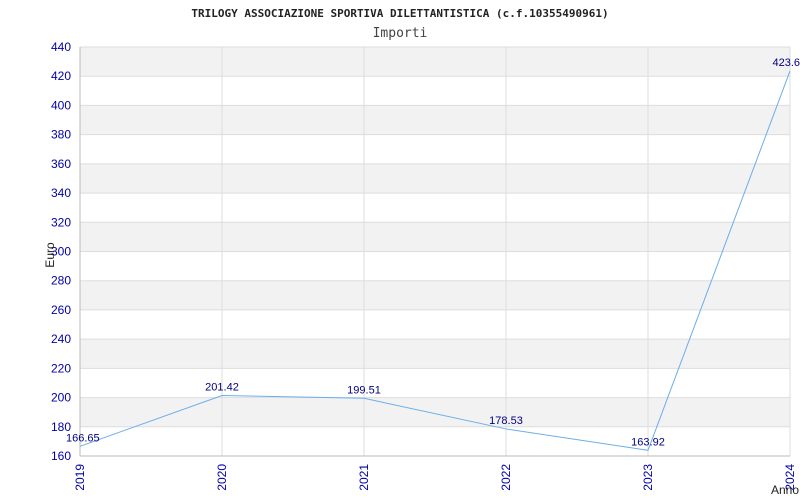  I want to click on data-label: 201.42, so click(222, 387).